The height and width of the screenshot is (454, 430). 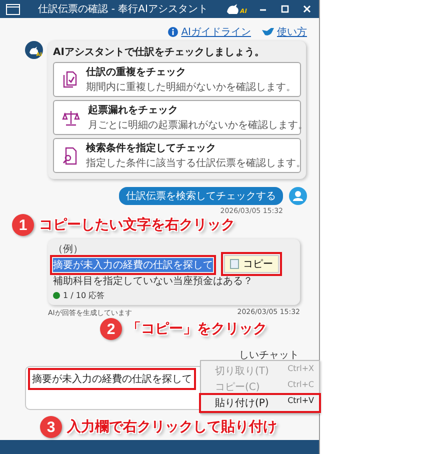 What do you see at coordinates (197, 329) in the screenshot?
I see `annotation-text: 「コピー」をクリック` at bounding box center [197, 329].